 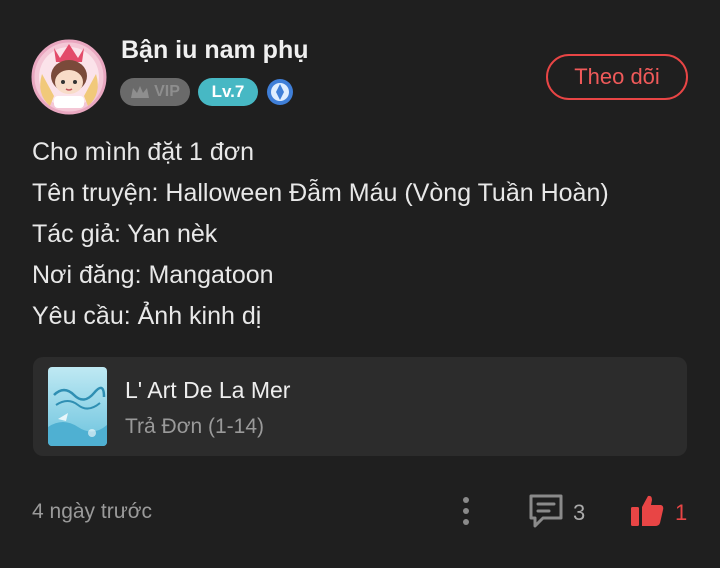 What do you see at coordinates (681, 512) in the screenshot?
I see `like-count: 1` at bounding box center [681, 512].